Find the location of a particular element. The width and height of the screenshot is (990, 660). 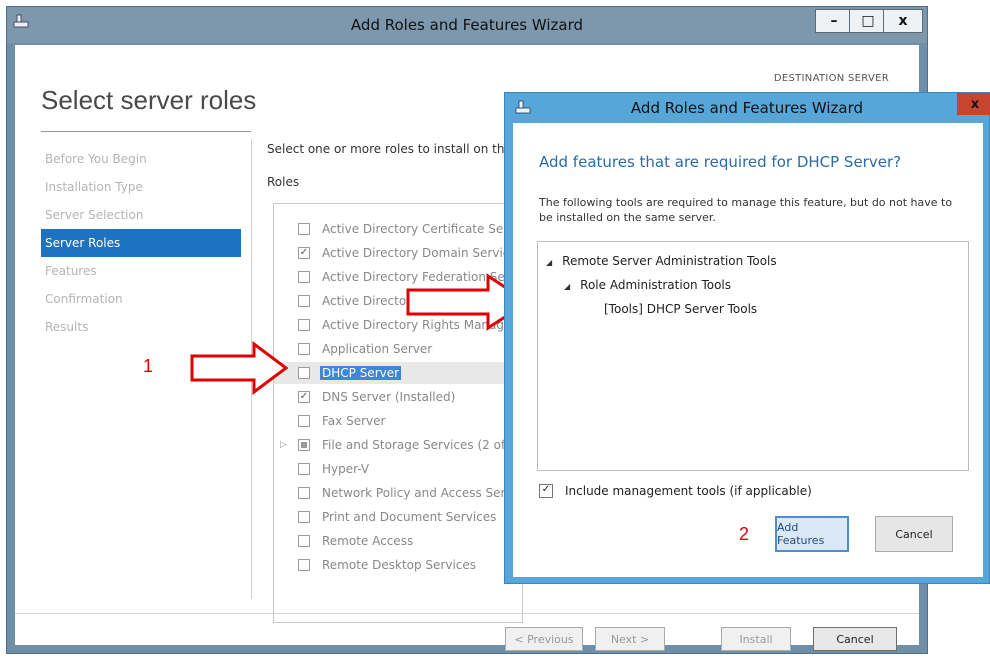

nav-installation-type: Installation Type is located at coordinates (141, 187).